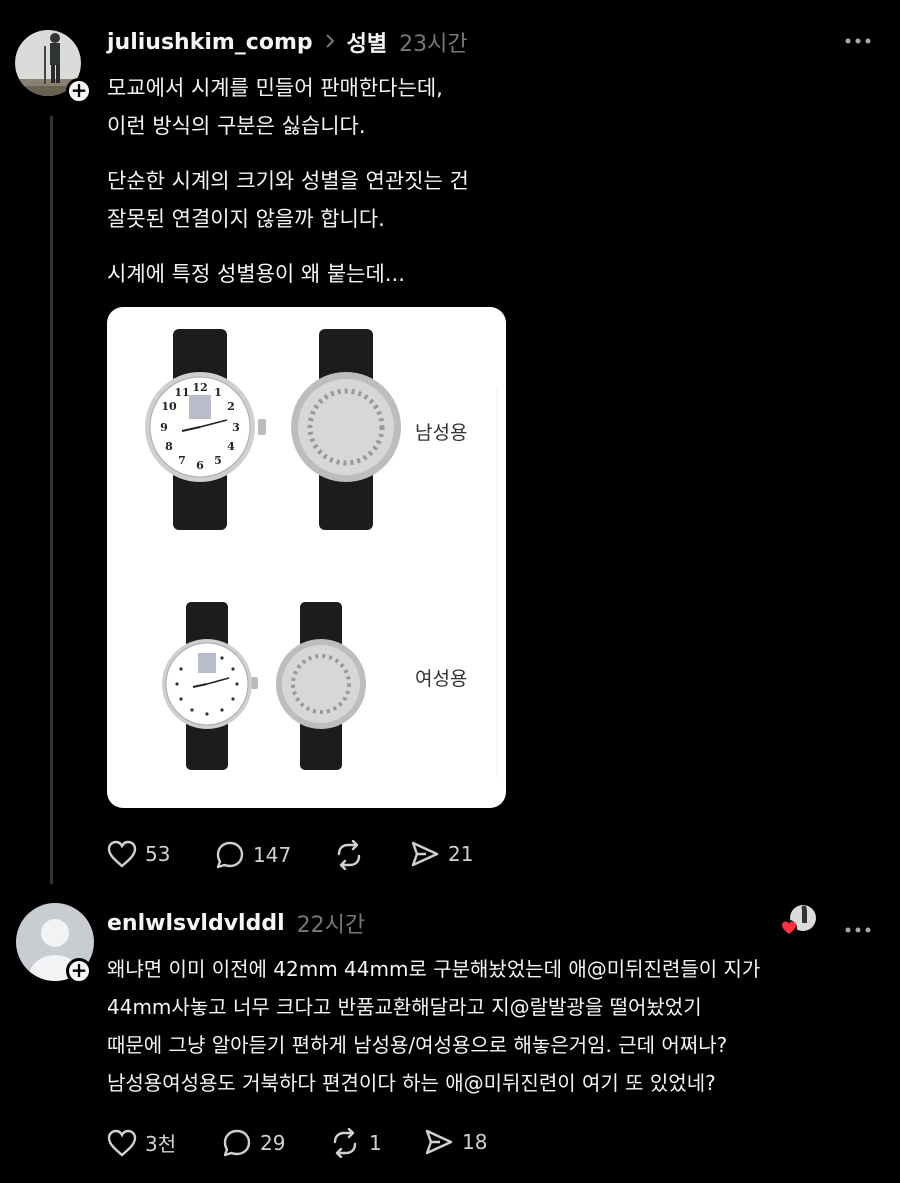 The image size is (900, 1183). What do you see at coordinates (169, 446) in the screenshot?
I see `dial-number: 8` at bounding box center [169, 446].